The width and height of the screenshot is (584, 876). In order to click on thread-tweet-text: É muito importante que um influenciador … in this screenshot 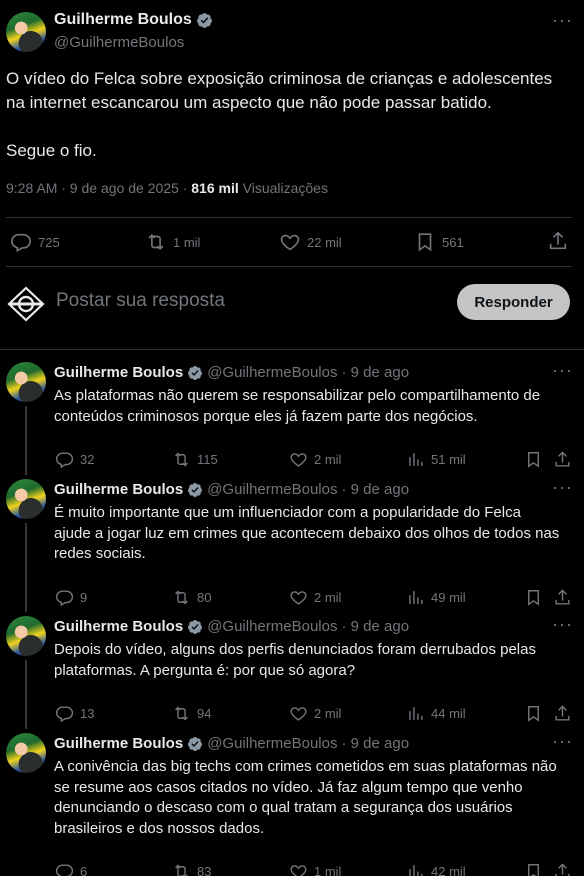, I will do `click(316, 534)`.